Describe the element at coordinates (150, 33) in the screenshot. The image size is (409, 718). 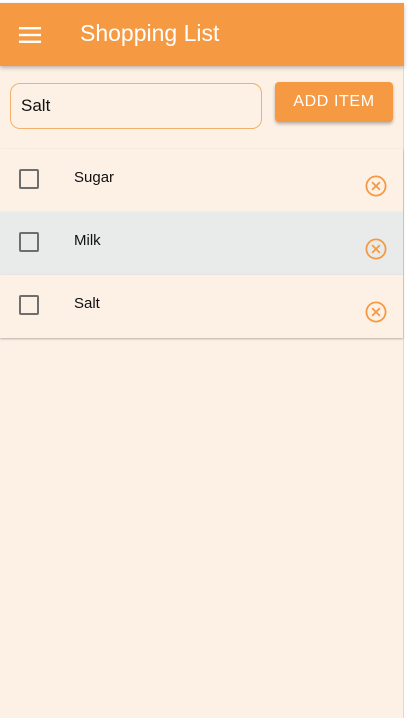
I see `page-title: Shopping List` at that location.